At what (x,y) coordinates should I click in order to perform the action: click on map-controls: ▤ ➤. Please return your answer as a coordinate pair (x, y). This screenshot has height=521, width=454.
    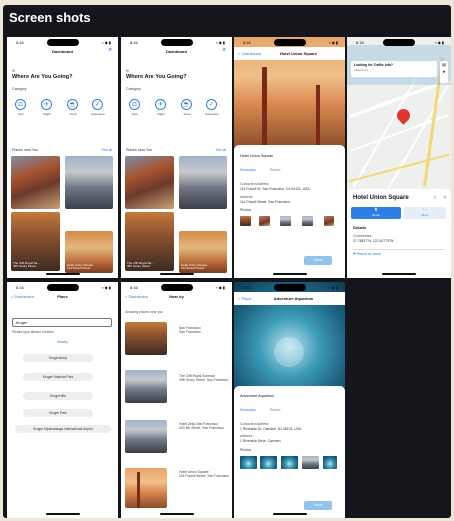
    Looking at the image, I should click on (444, 72).